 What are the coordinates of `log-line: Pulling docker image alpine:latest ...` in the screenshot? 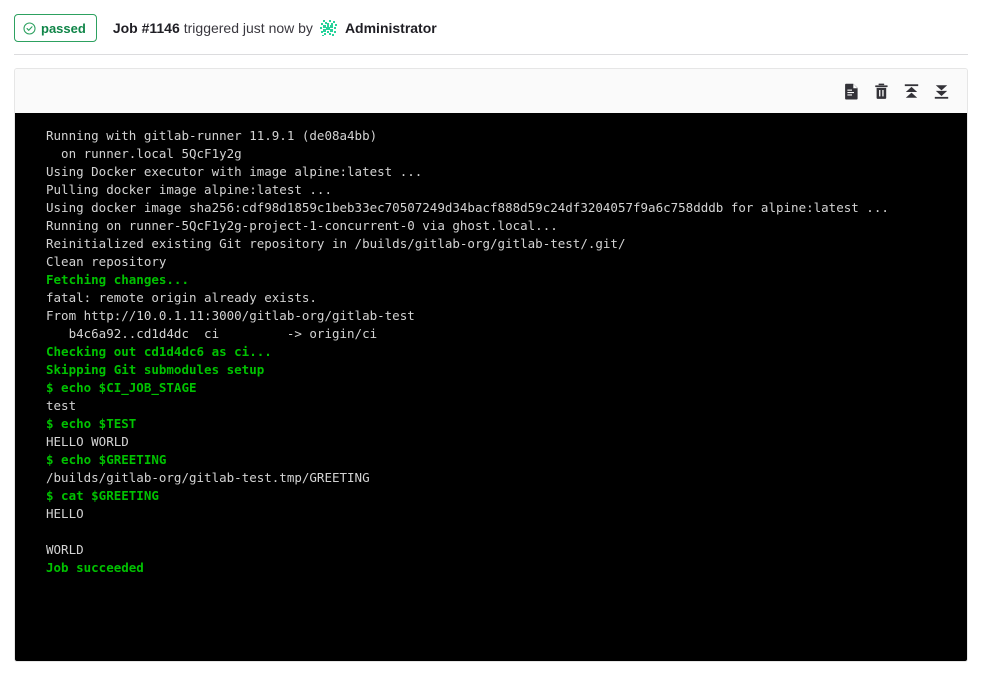 It's located at (189, 189).